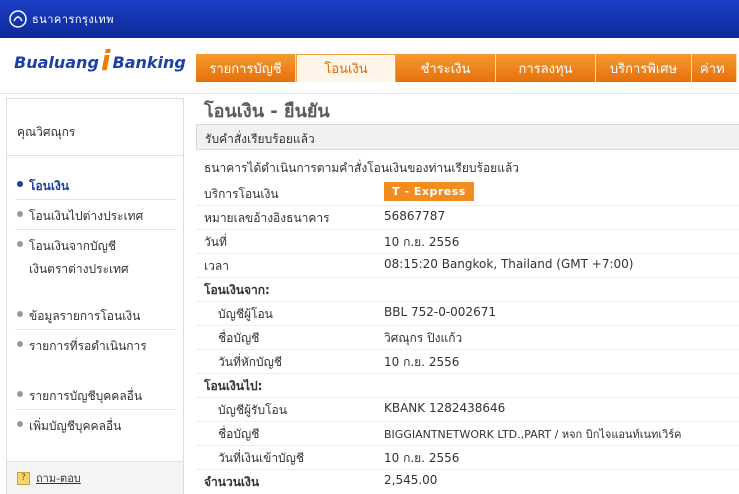 This screenshot has width=739, height=494. What do you see at coordinates (75, 426) in the screenshot?
I see `sidebar-item-label: เพิ่มบัญชีบุคคลอื่น` at bounding box center [75, 426].